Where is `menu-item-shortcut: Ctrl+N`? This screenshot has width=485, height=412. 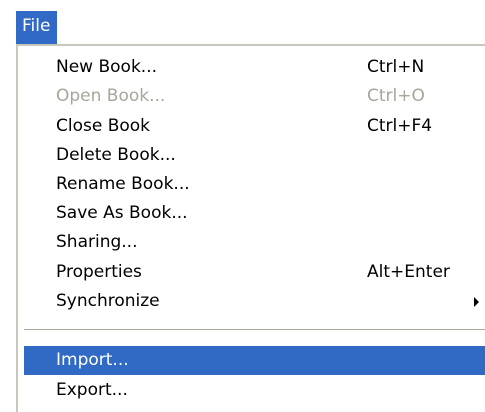
menu-item-shortcut: Ctrl+N is located at coordinates (396, 67).